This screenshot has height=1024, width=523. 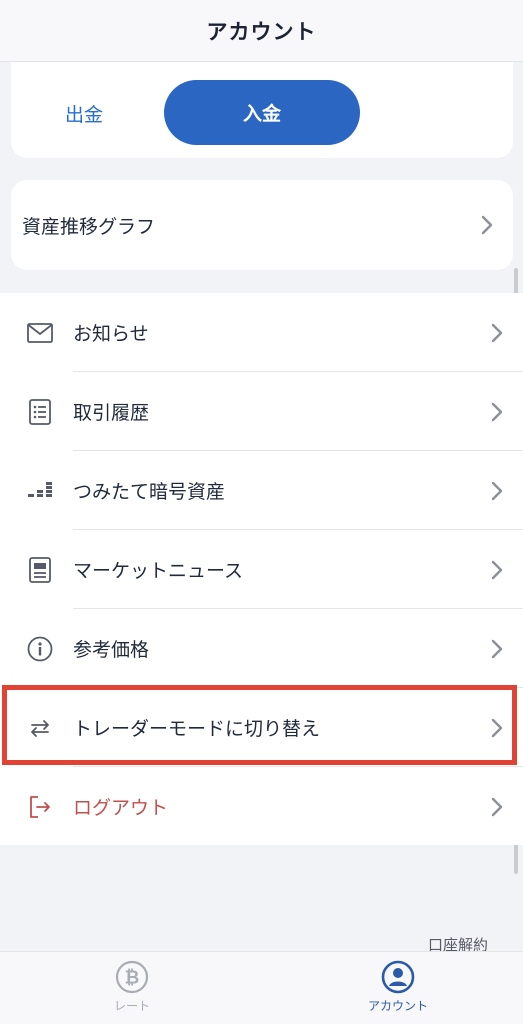 I want to click on asset-graph-label: 資産推移グラフ, so click(x=89, y=226).